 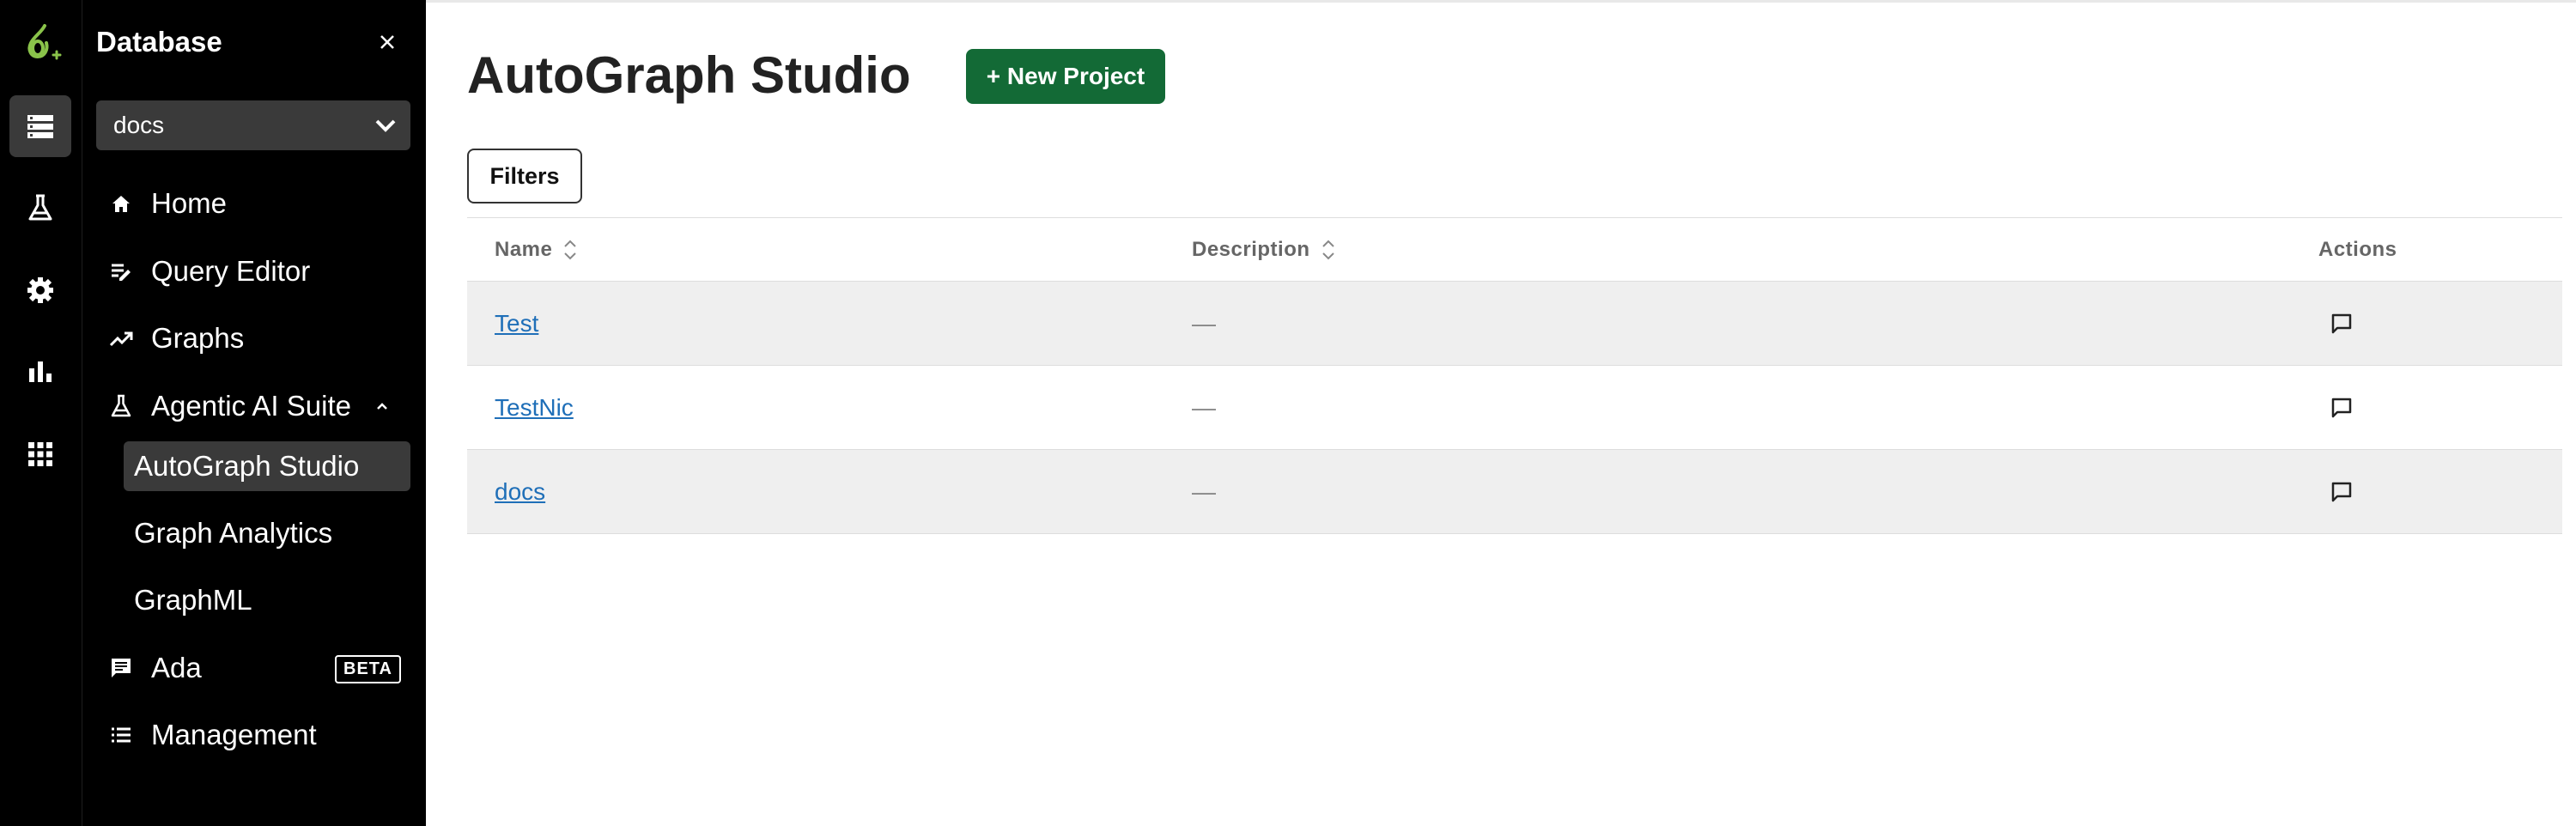 I want to click on table-header: Name Description Actions, so click(x=1514, y=250).